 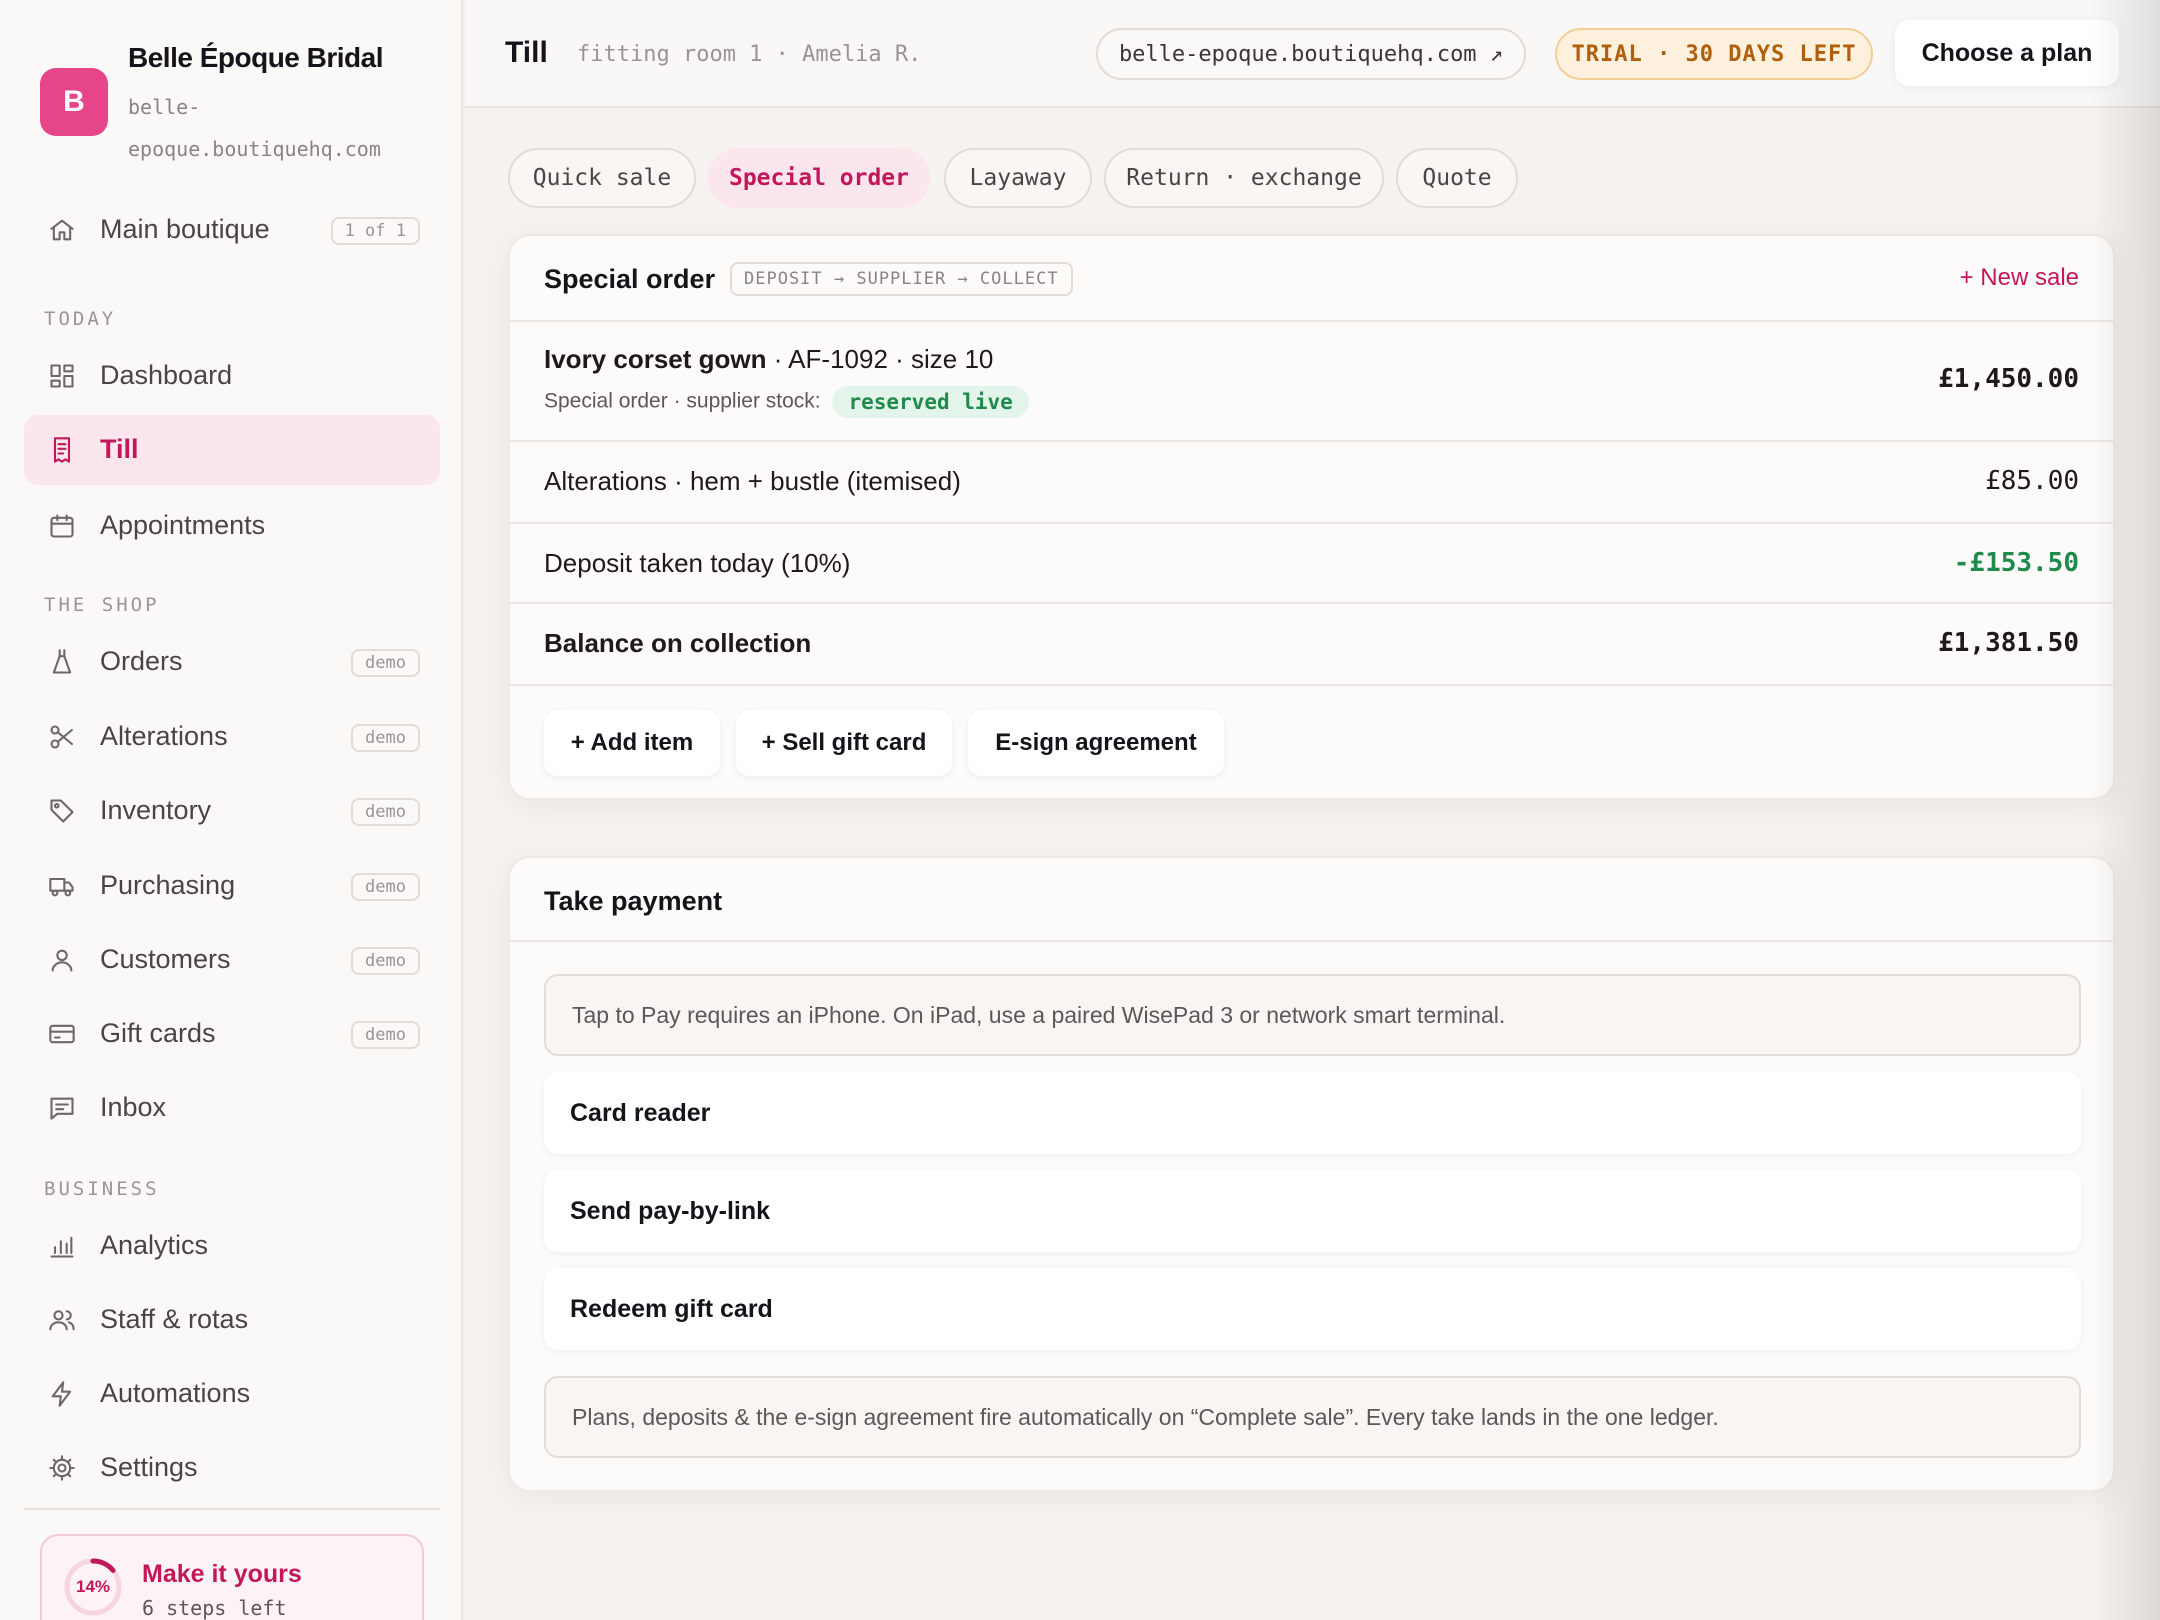 What do you see at coordinates (62, 526) in the screenshot?
I see `calendar-icon` at bounding box center [62, 526].